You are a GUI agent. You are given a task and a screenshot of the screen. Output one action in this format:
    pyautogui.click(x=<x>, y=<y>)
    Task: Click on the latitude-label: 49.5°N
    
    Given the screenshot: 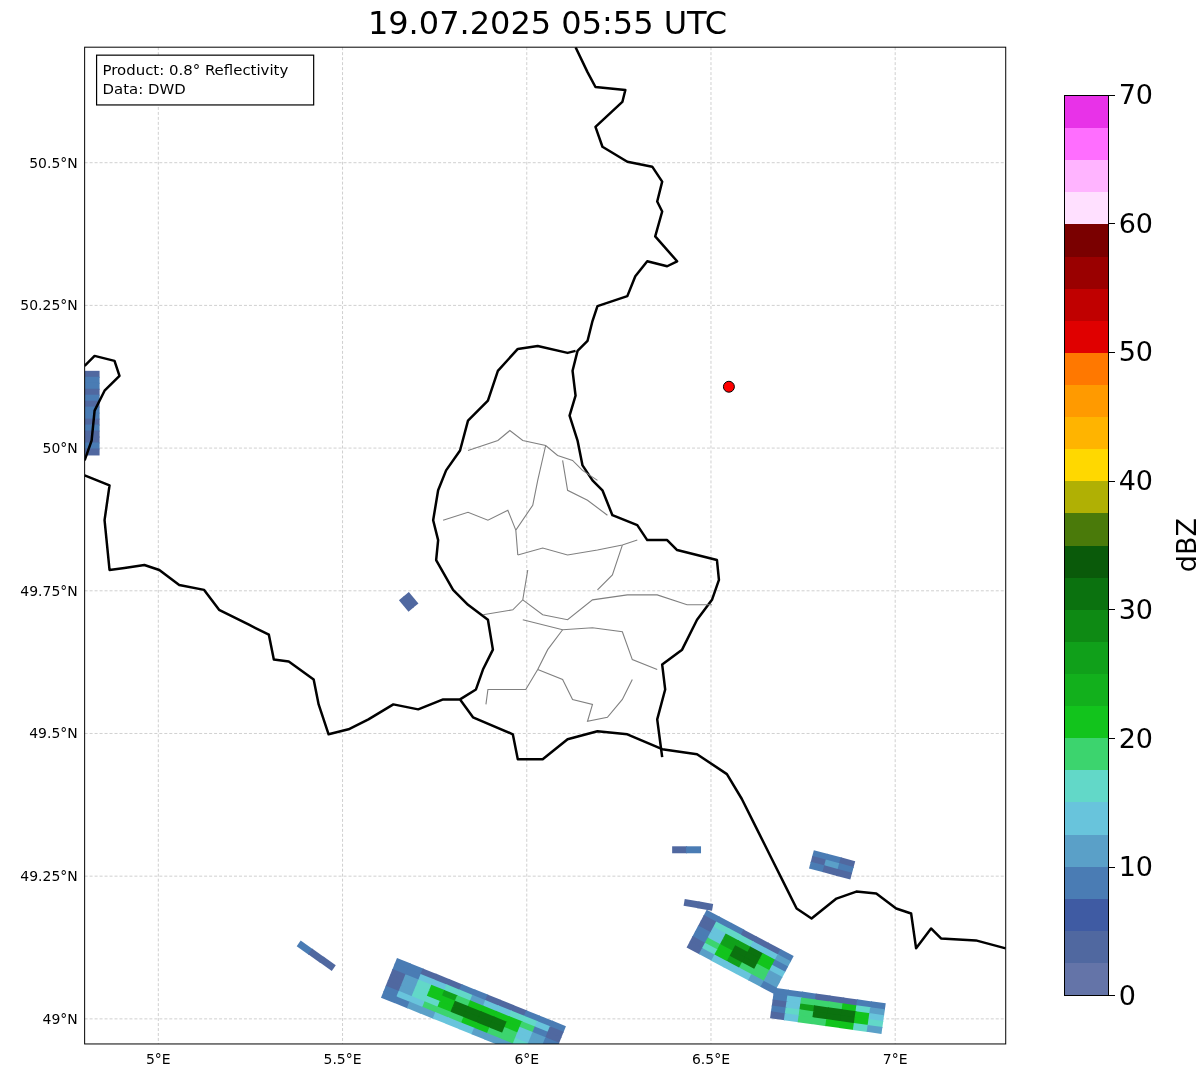 What is the action you would take?
    pyautogui.click(x=53, y=733)
    